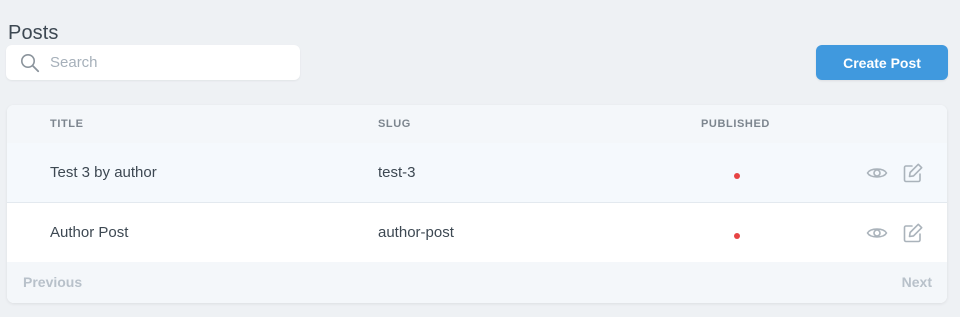 Image resolution: width=960 pixels, height=317 pixels. Describe the element at coordinates (67, 124) in the screenshot. I see `column-header-title: TITLE` at that location.